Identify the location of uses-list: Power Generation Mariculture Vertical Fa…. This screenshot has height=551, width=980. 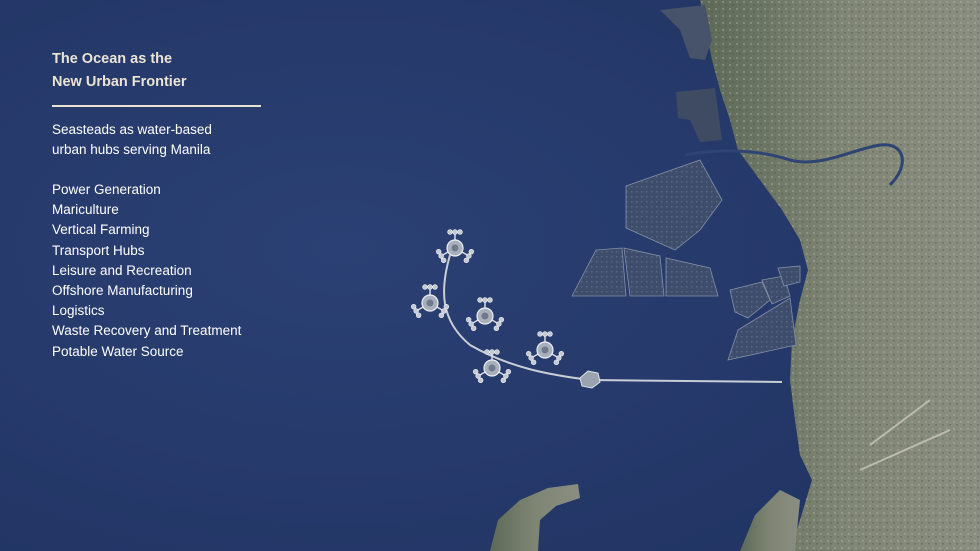
(146, 271).